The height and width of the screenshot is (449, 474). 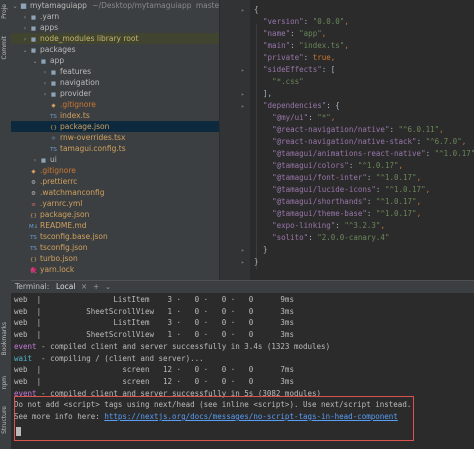 What do you see at coordinates (154, 334) in the screenshot?
I see `terminal-line: web | SheetScrollView 1 · 0 · 0 · 0 3ms` at bounding box center [154, 334].